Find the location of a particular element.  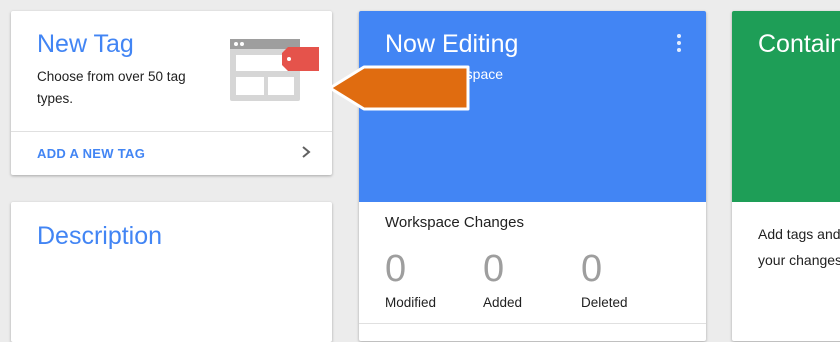

now-editing-title: Now Editing is located at coordinates (452, 44).